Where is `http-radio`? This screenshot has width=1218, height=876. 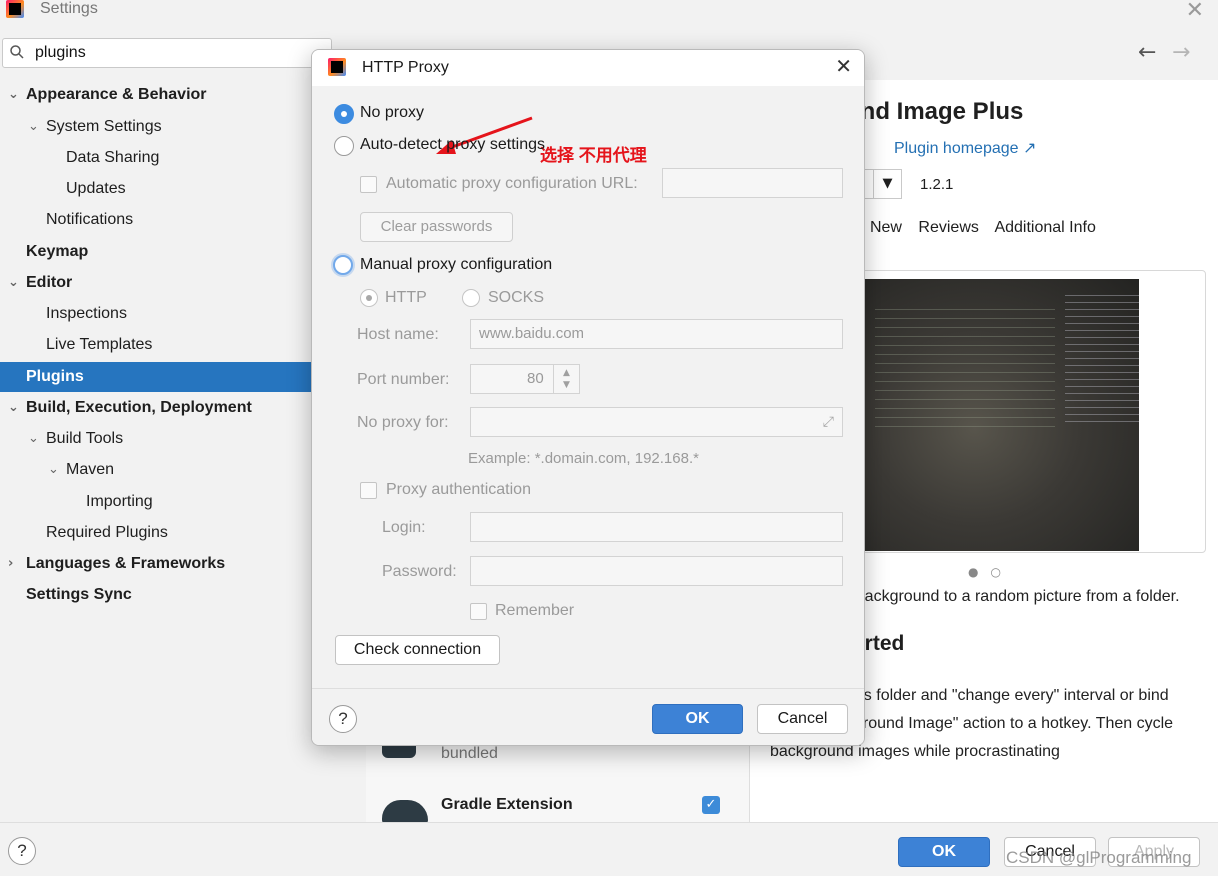
http-radio is located at coordinates (369, 298).